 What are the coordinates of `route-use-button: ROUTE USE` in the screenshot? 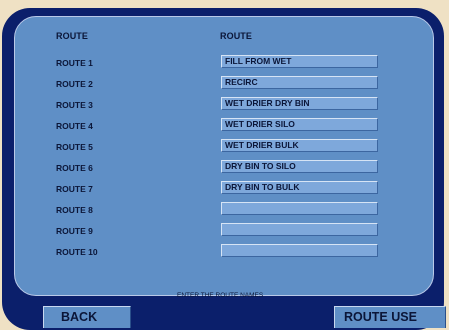 It's located at (390, 317).